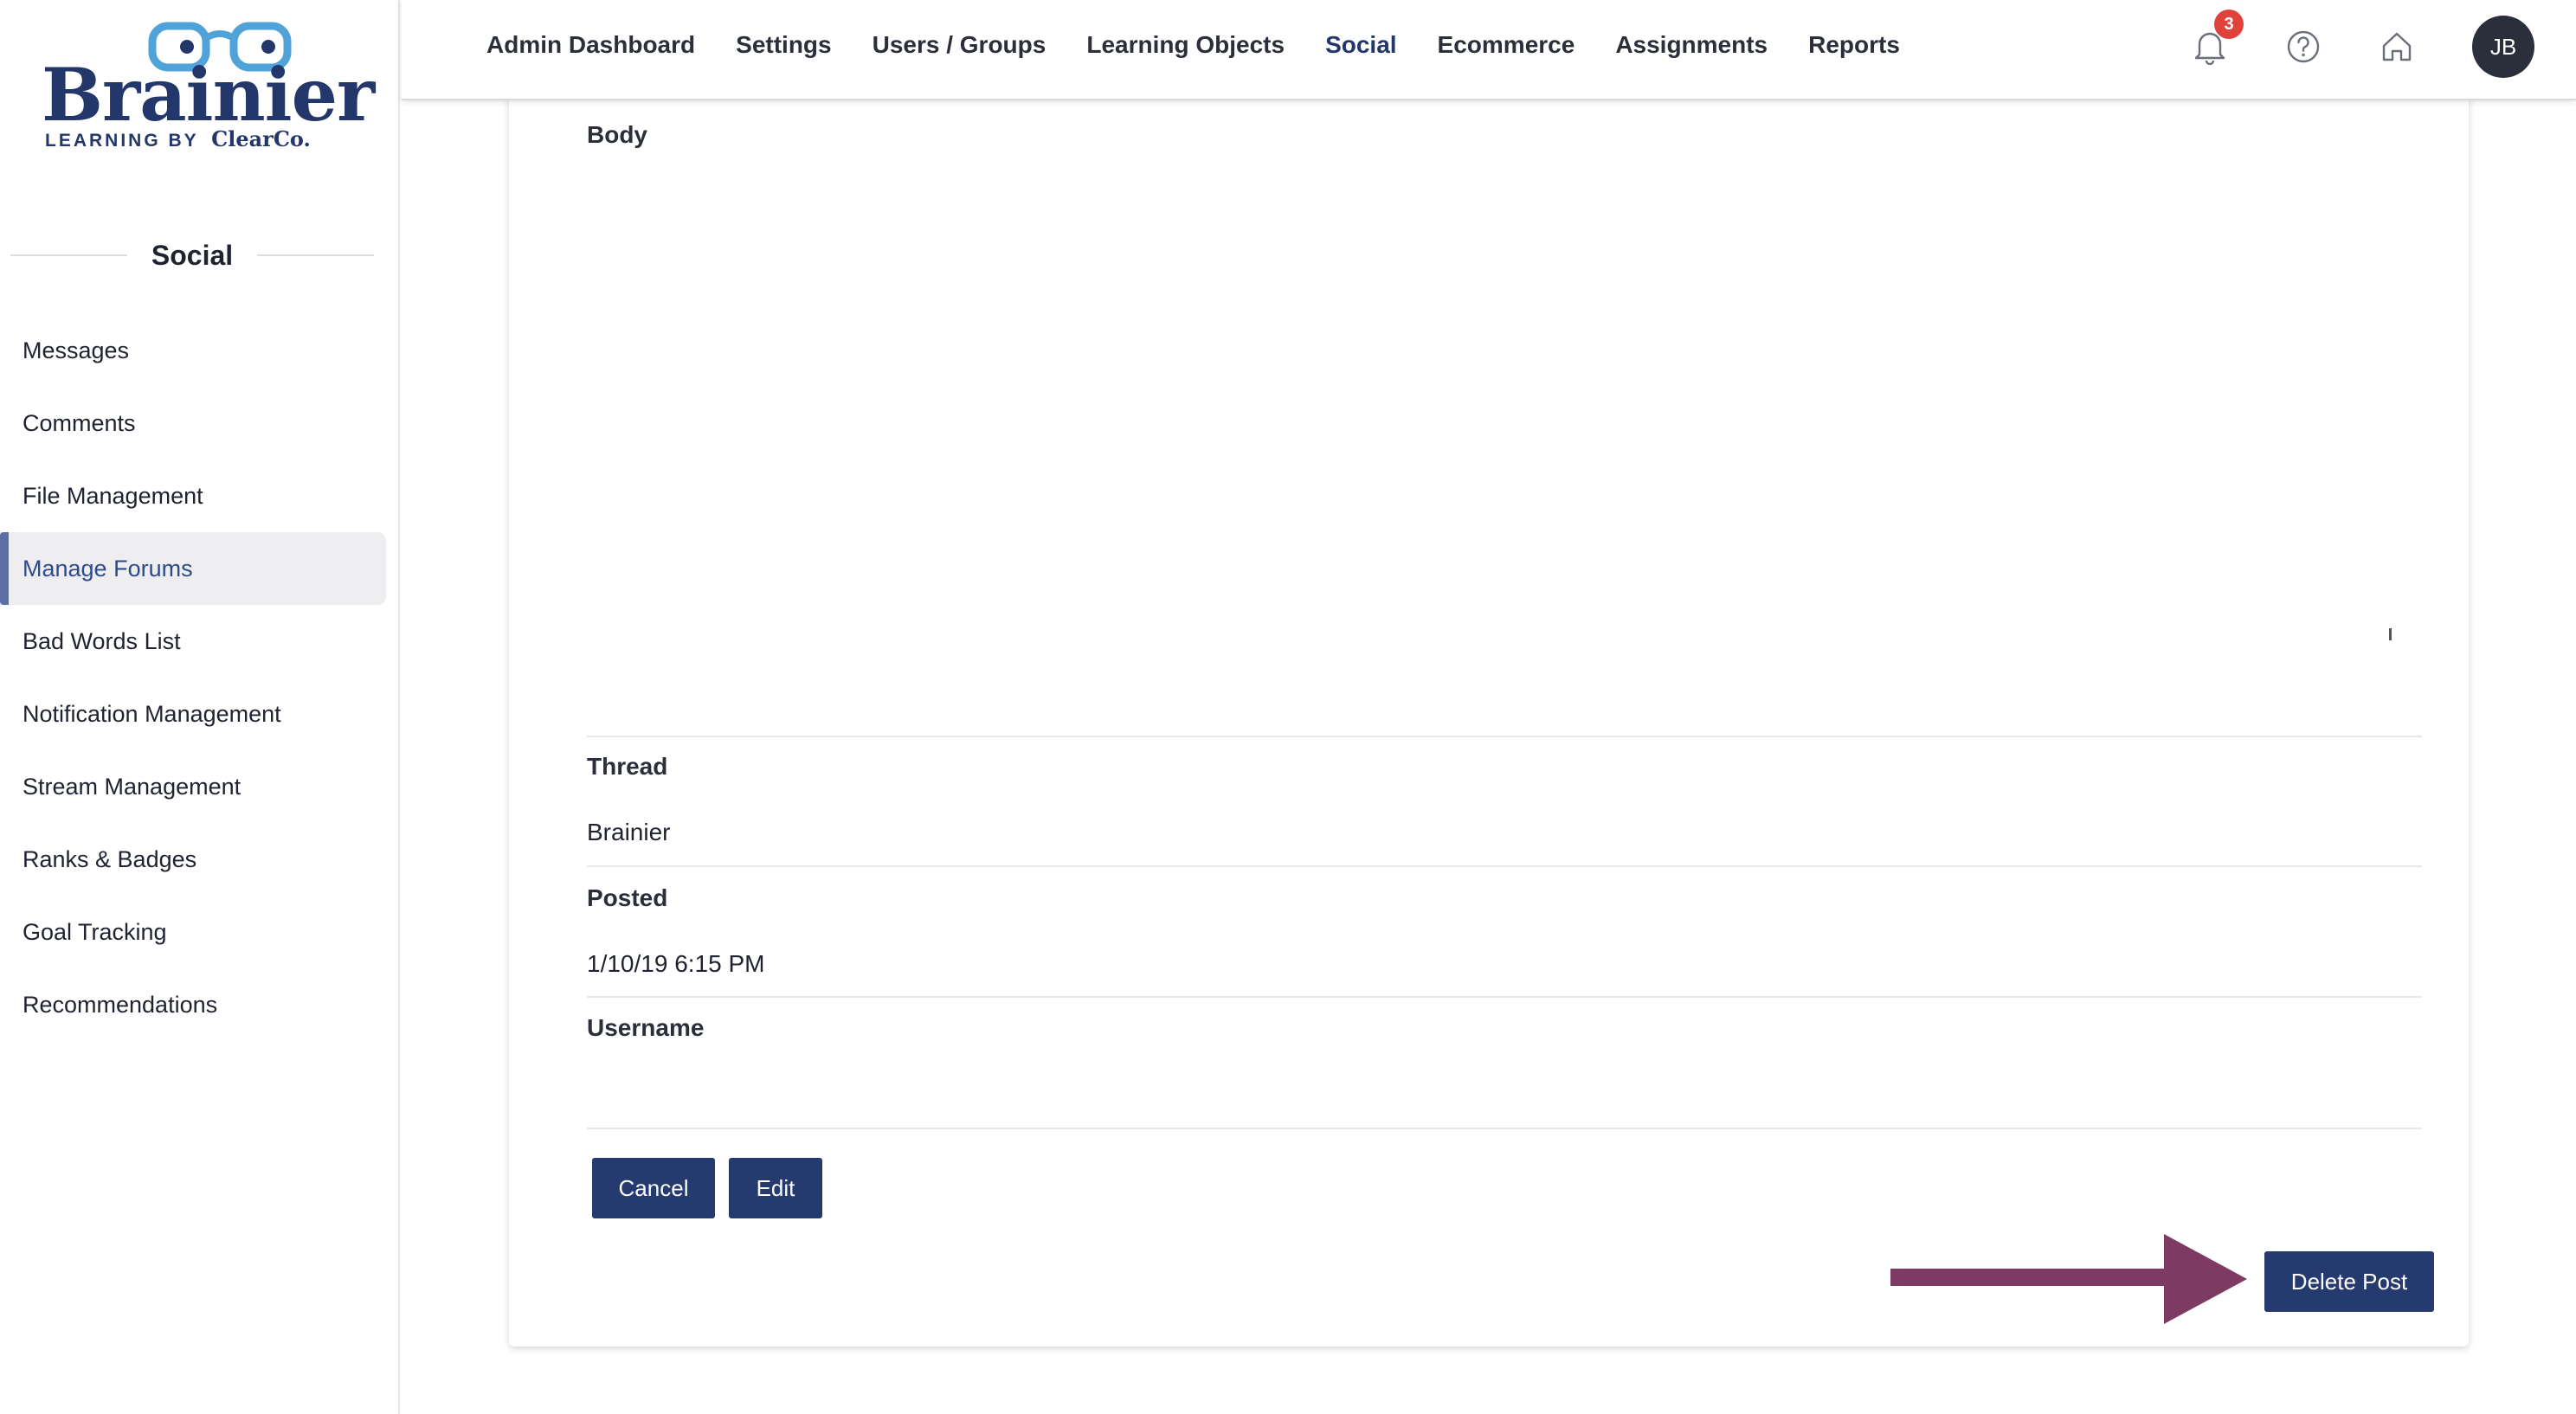 This screenshot has width=2576, height=1414. Describe the element at coordinates (2363, 44) in the screenshot. I see `header-actions: 3 JB` at that location.